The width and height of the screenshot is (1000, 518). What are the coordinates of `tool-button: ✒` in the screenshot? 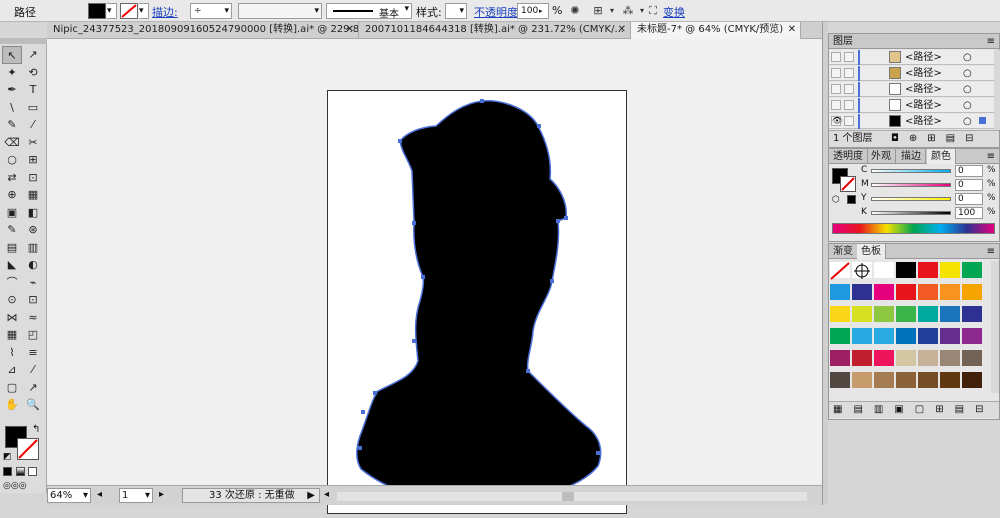 It's located at (12, 90).